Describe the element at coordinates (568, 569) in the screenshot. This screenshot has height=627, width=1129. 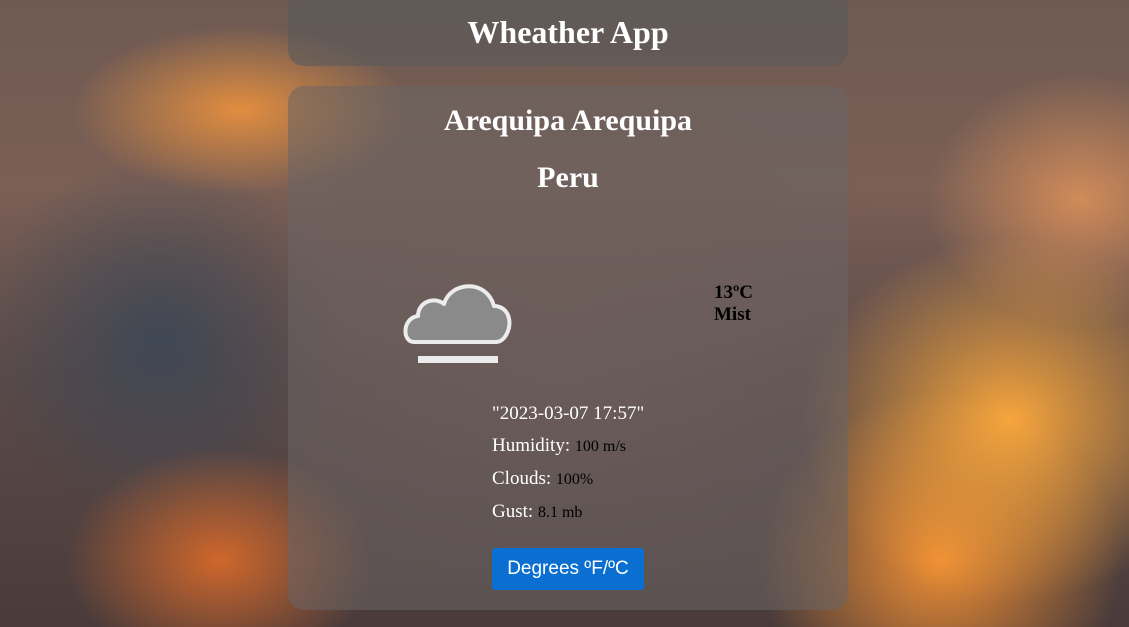
I see `toggle-units-button: Degrees ºF/ºC` at that location.